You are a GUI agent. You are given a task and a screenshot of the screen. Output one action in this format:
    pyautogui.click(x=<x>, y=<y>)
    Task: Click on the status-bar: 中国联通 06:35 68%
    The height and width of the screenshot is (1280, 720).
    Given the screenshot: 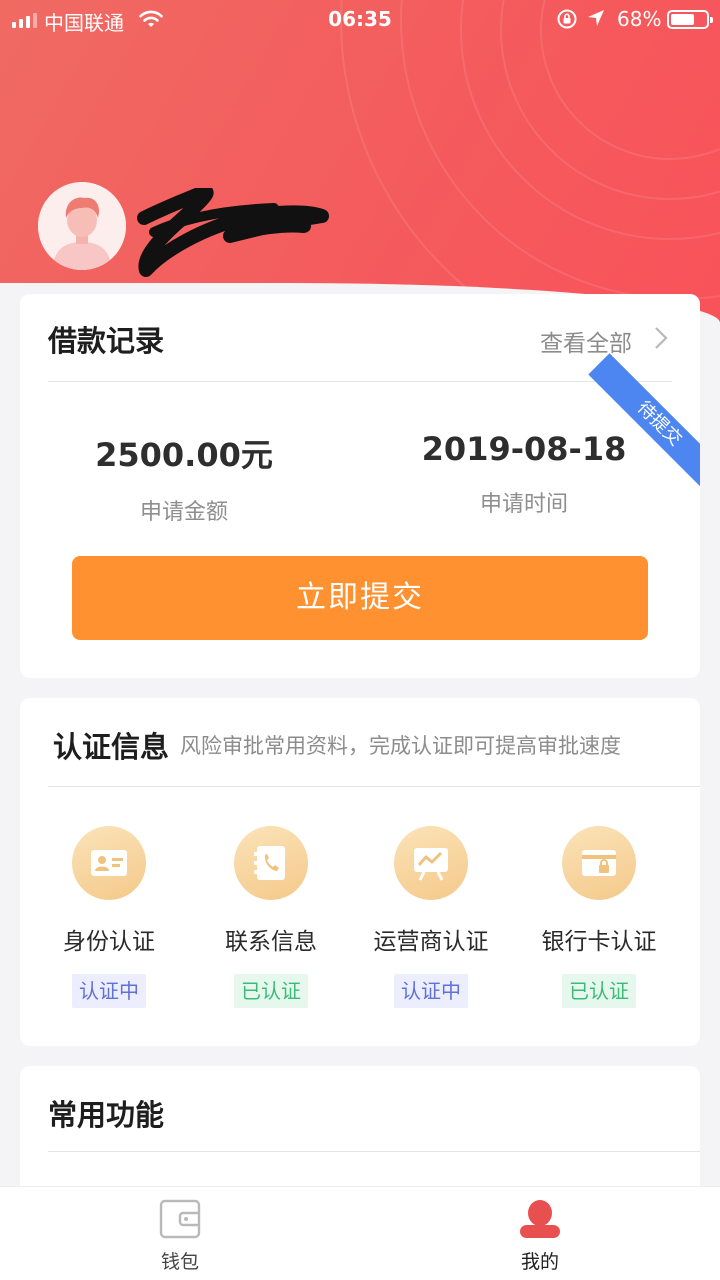 What is the action you would take?
    pyautogui.click(x=360, y=20)
    